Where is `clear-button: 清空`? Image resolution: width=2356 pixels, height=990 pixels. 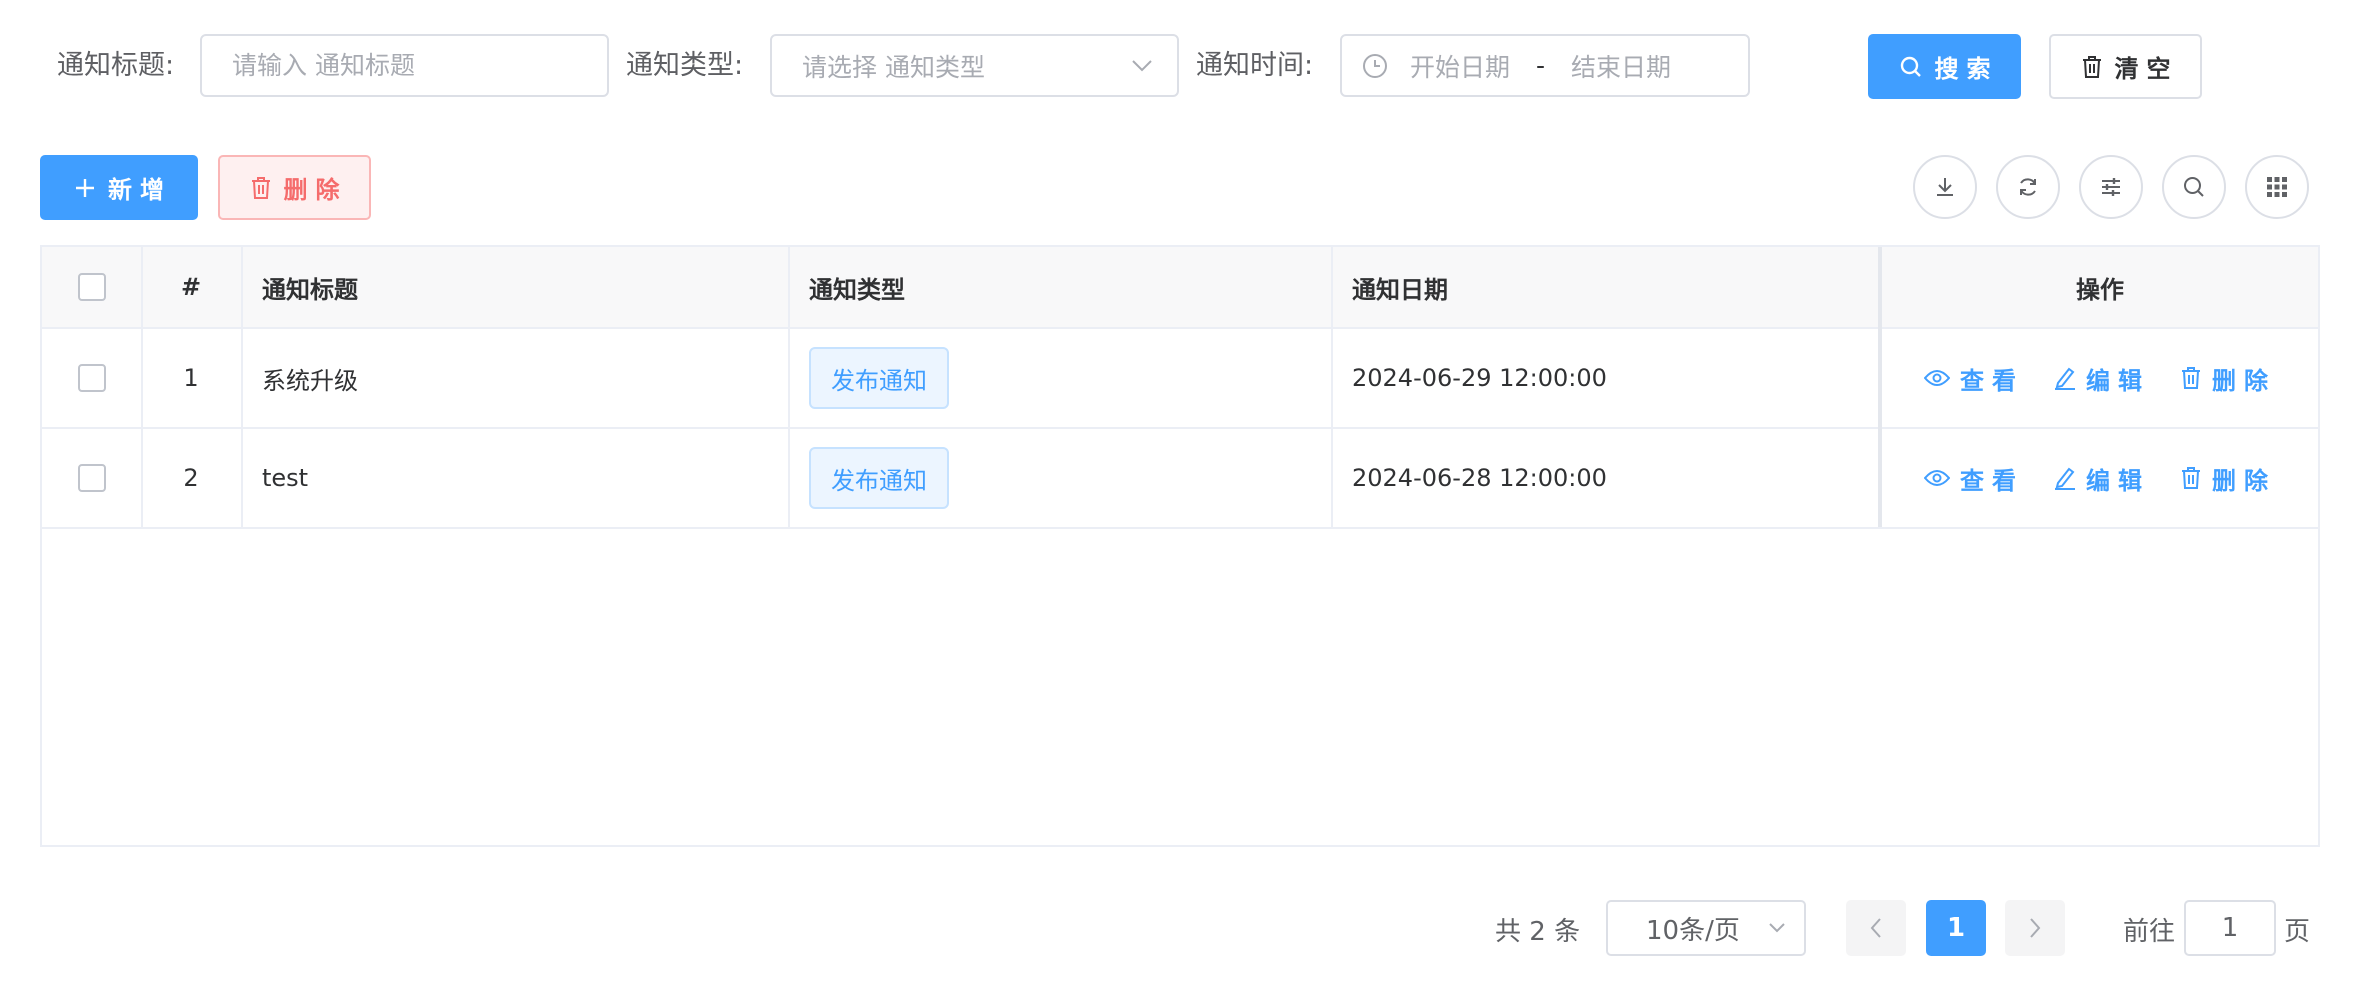 clear-button: 清空 is located at coordinates (2125, 66).